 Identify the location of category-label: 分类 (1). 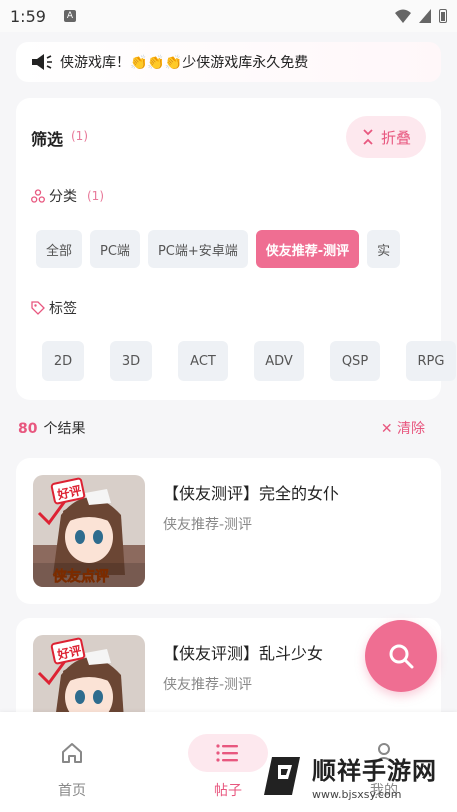
(67, 196).